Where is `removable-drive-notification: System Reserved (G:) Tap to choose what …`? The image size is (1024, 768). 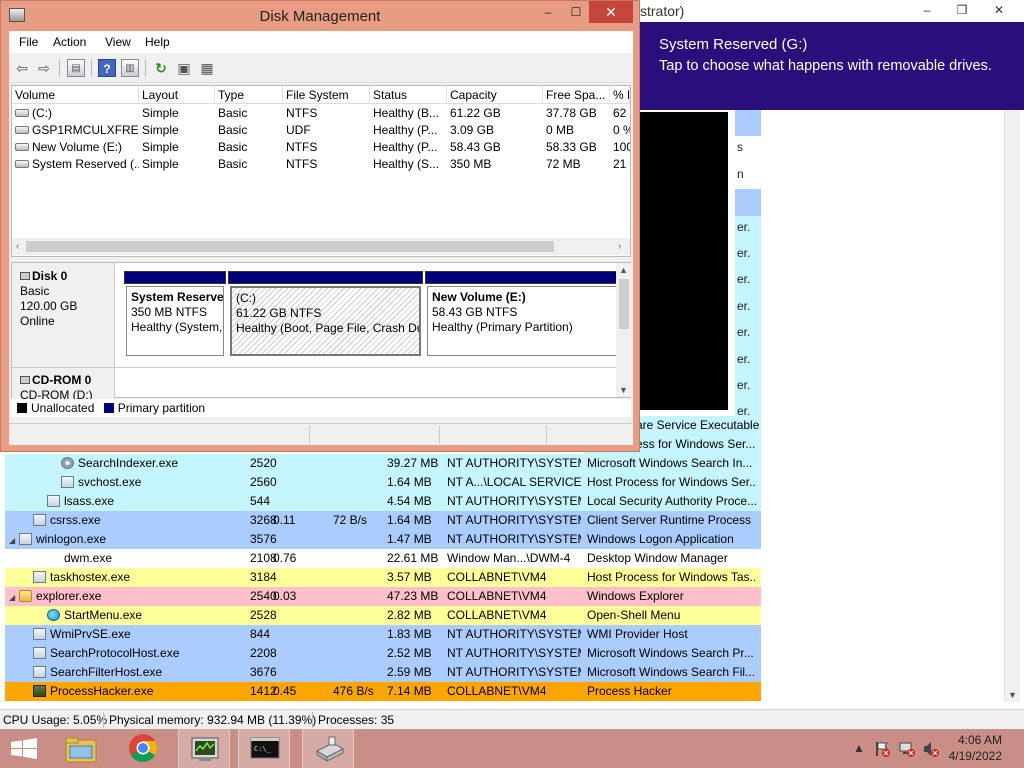
removable-drive-notification: System Reserved (G:) Tap to choose what … is located at coordinates (832, 66).